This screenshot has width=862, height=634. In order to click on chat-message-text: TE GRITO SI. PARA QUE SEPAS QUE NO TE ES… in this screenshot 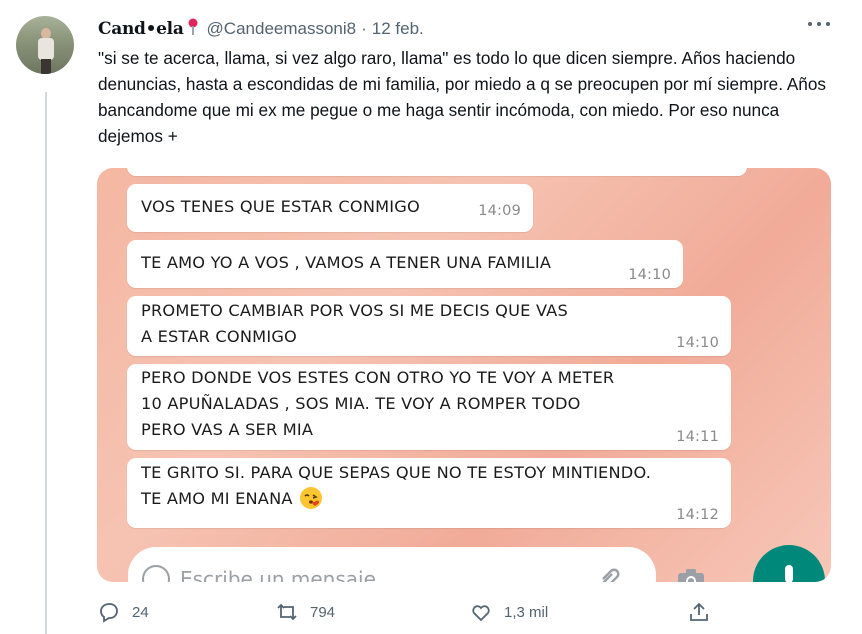, I will do `click(396, 485)`.